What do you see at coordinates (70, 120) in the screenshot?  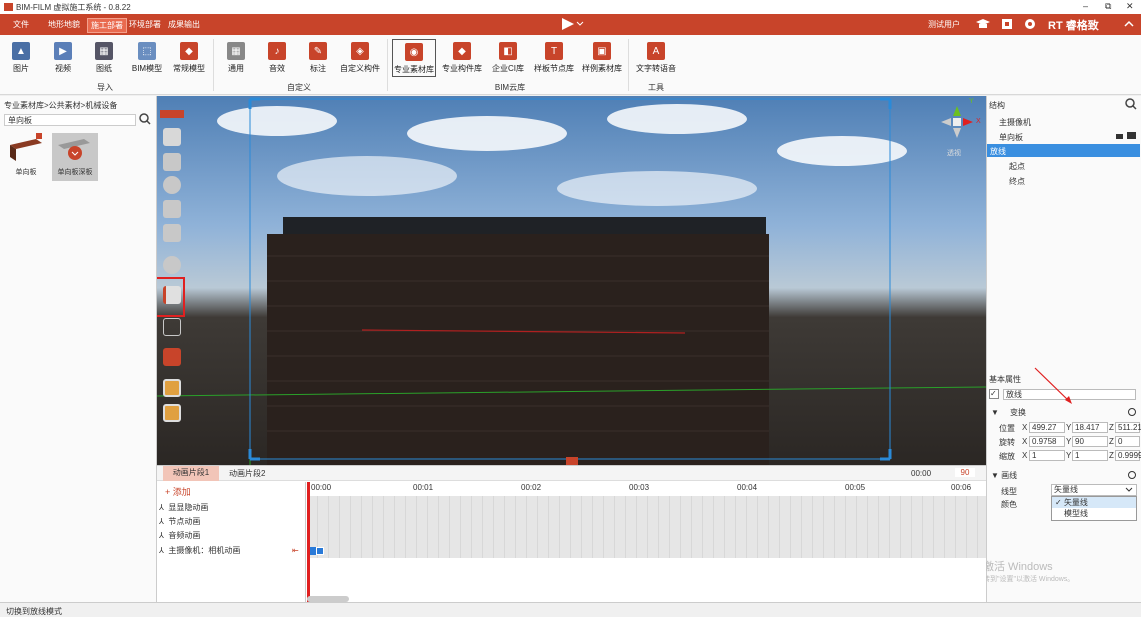 I see `search-input: 单向板` at bounding box center [70, 120].